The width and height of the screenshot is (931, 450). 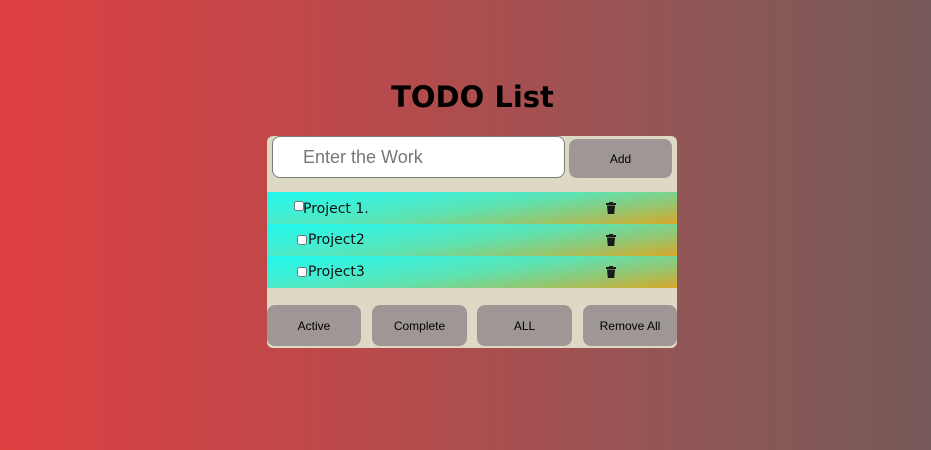 I want to click on active-filter-button: Active, so click(x=314, y=325).